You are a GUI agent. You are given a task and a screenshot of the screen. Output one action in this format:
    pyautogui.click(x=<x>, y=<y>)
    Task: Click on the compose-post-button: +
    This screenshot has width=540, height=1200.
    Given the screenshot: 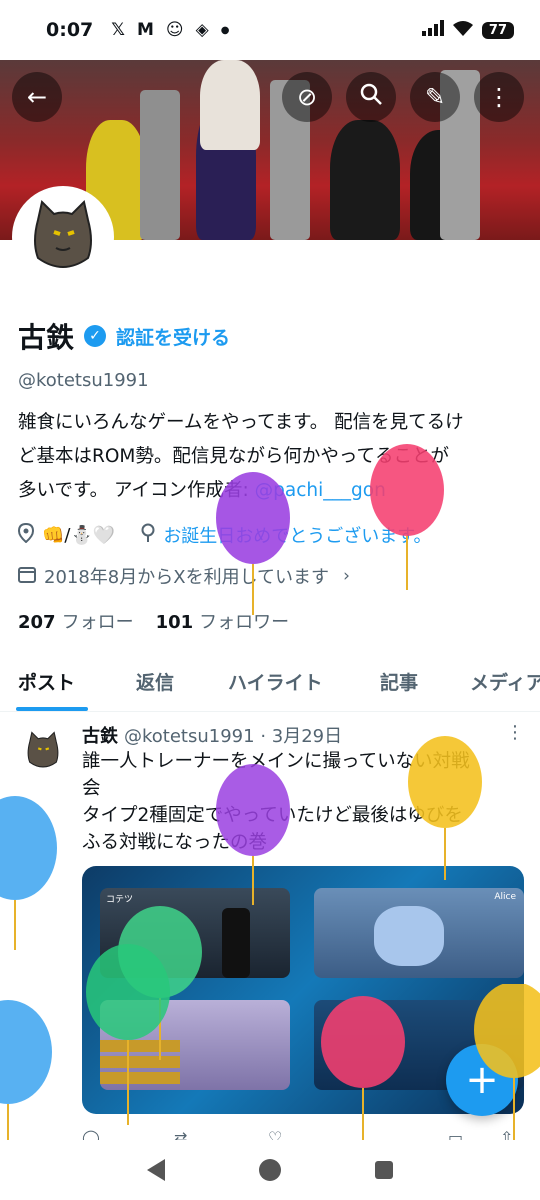 What is the action you would take?
    pyautogui.click(x=482, y=1080)
    